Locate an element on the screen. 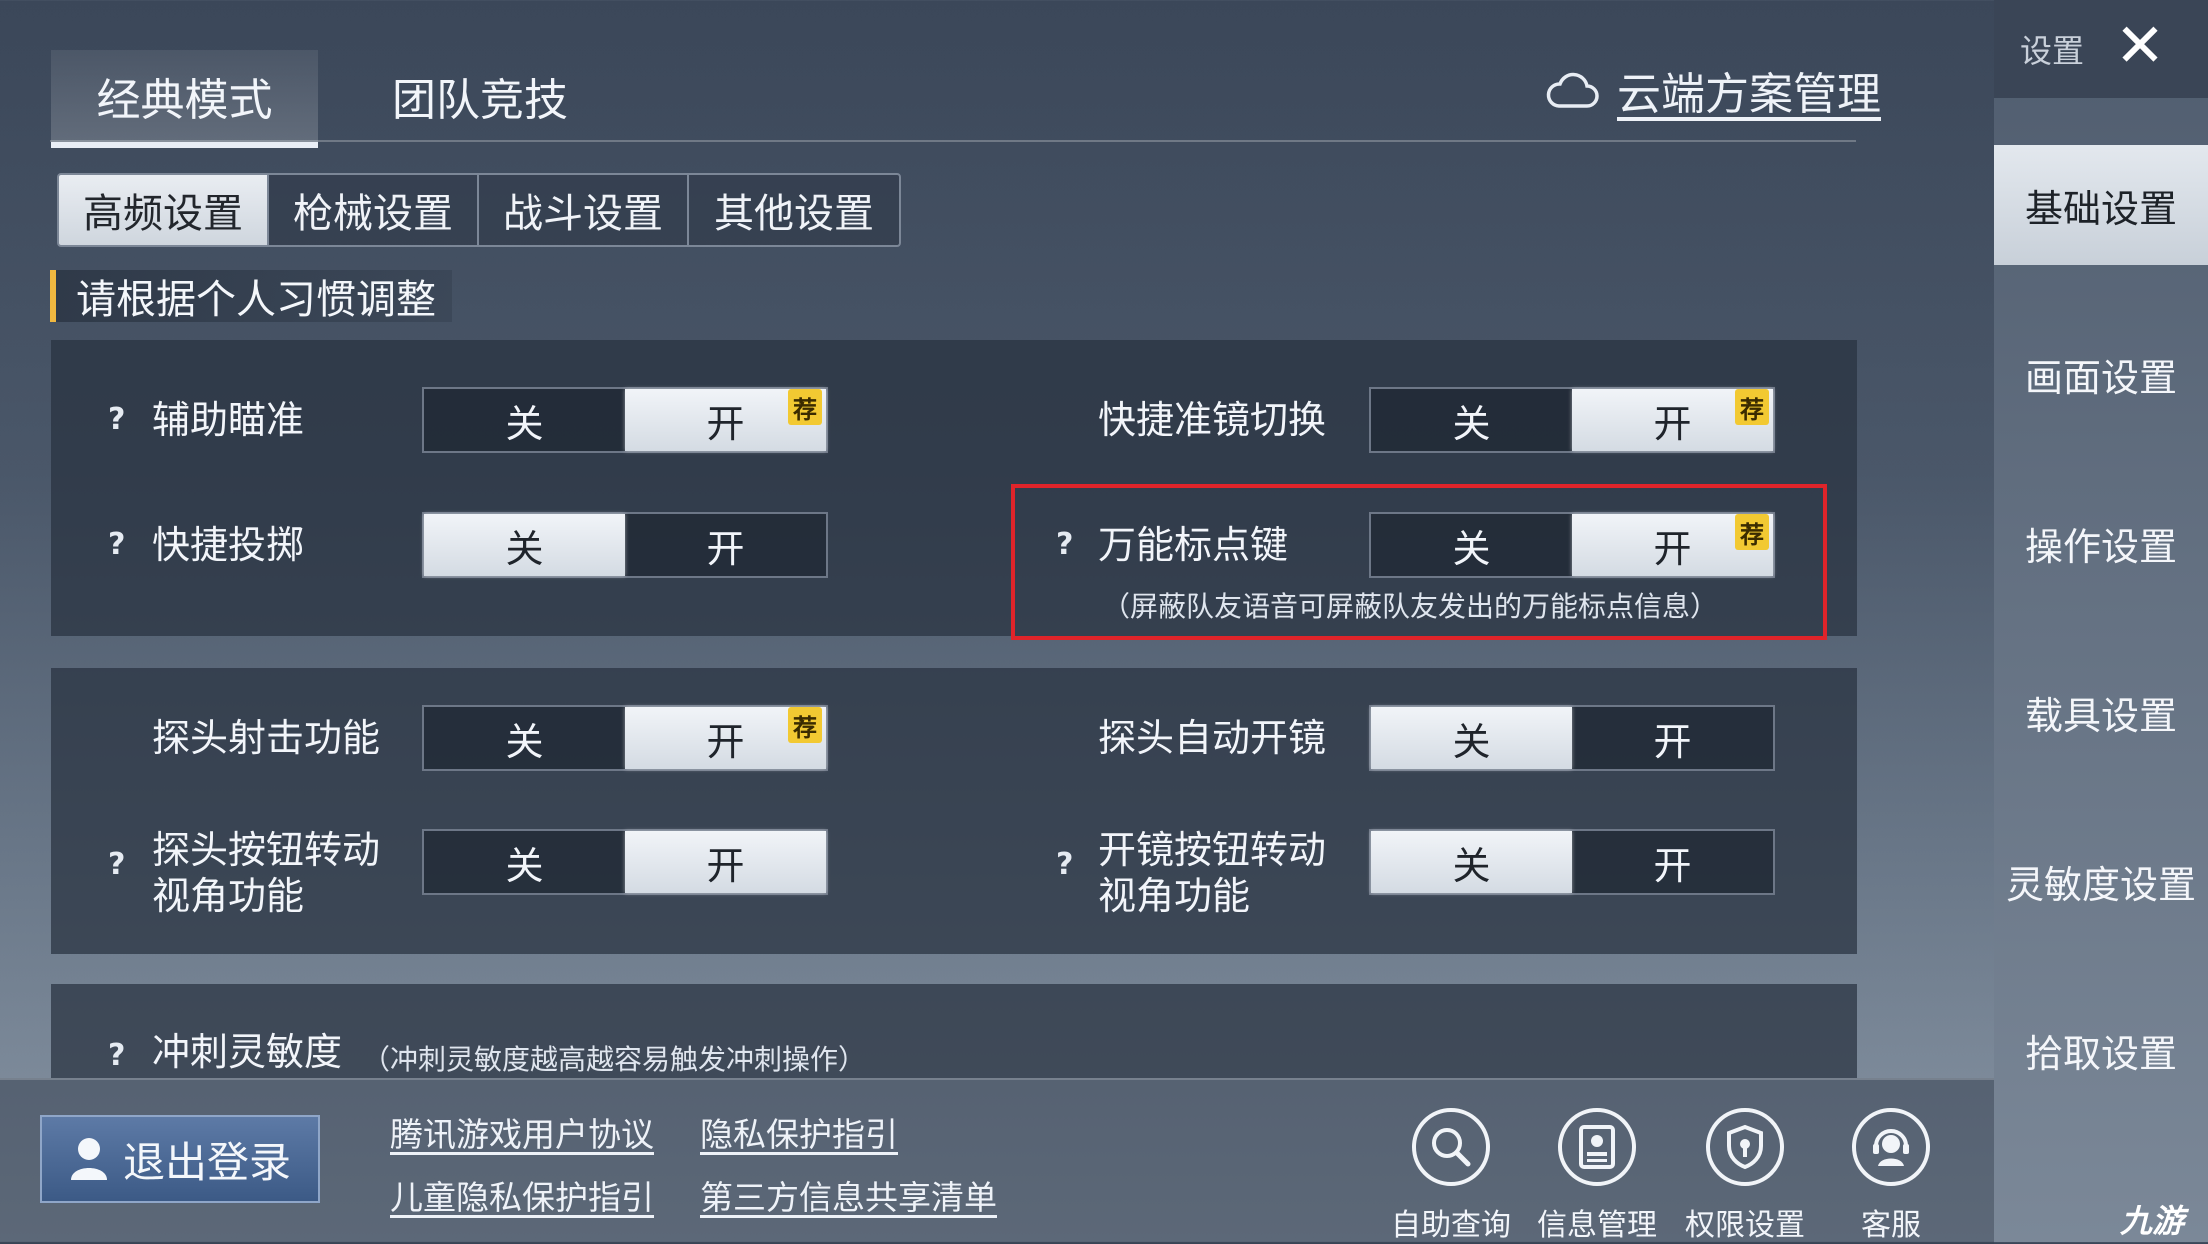 The height and width of the screenshot is (1244, 2208). peek-fire-toggle: 关 开荐 is located at coordinates (625, 738).